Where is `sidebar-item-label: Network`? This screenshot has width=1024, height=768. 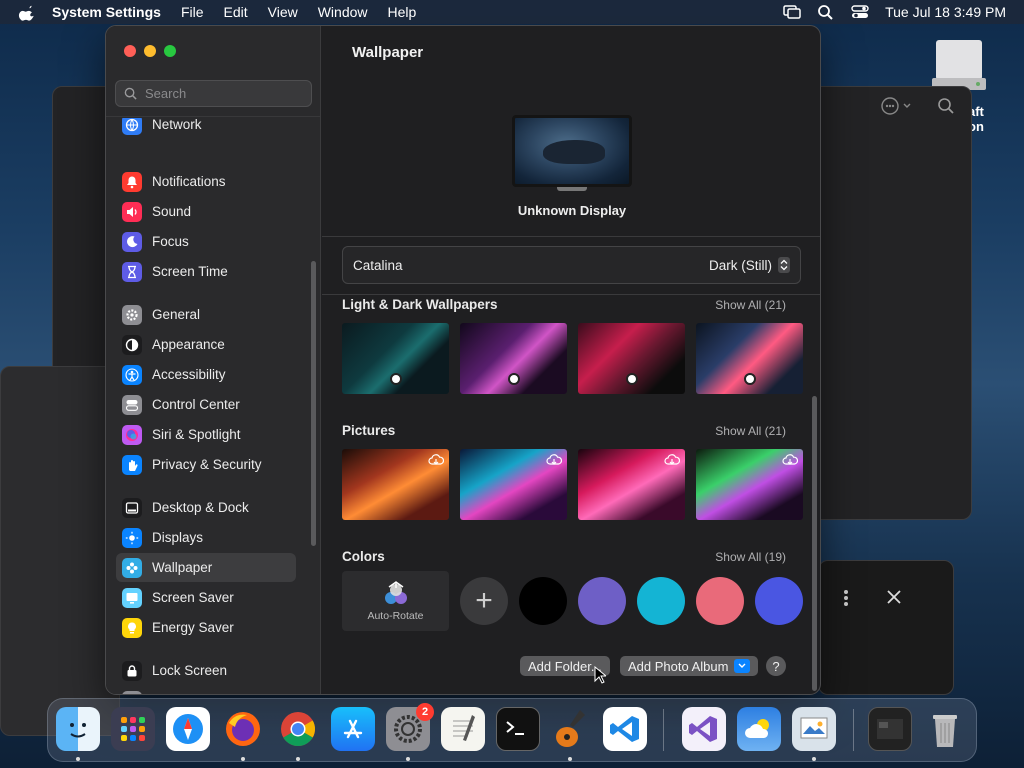
sidebar-item-label: Network is located at coordinates (177, 124).